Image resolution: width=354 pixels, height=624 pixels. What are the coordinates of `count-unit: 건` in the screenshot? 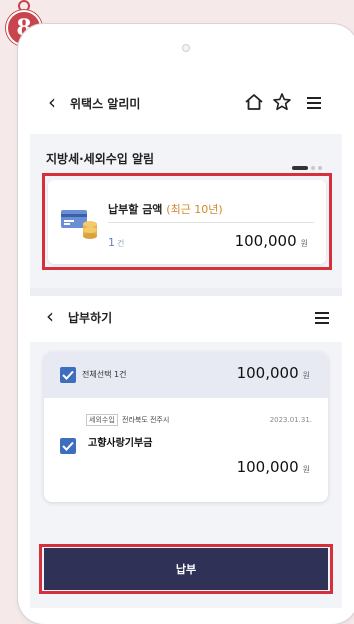 It's located at (121, 243).